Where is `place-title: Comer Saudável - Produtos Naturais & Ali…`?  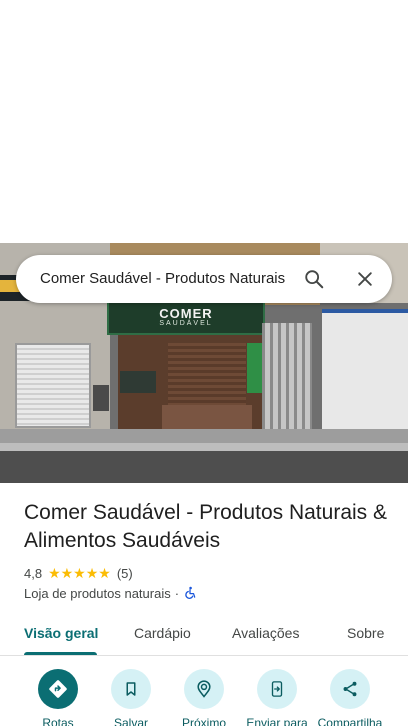 place-title: Comer Saudável - Produtos Naturais & Ali… is located at coordinates (205, 526).